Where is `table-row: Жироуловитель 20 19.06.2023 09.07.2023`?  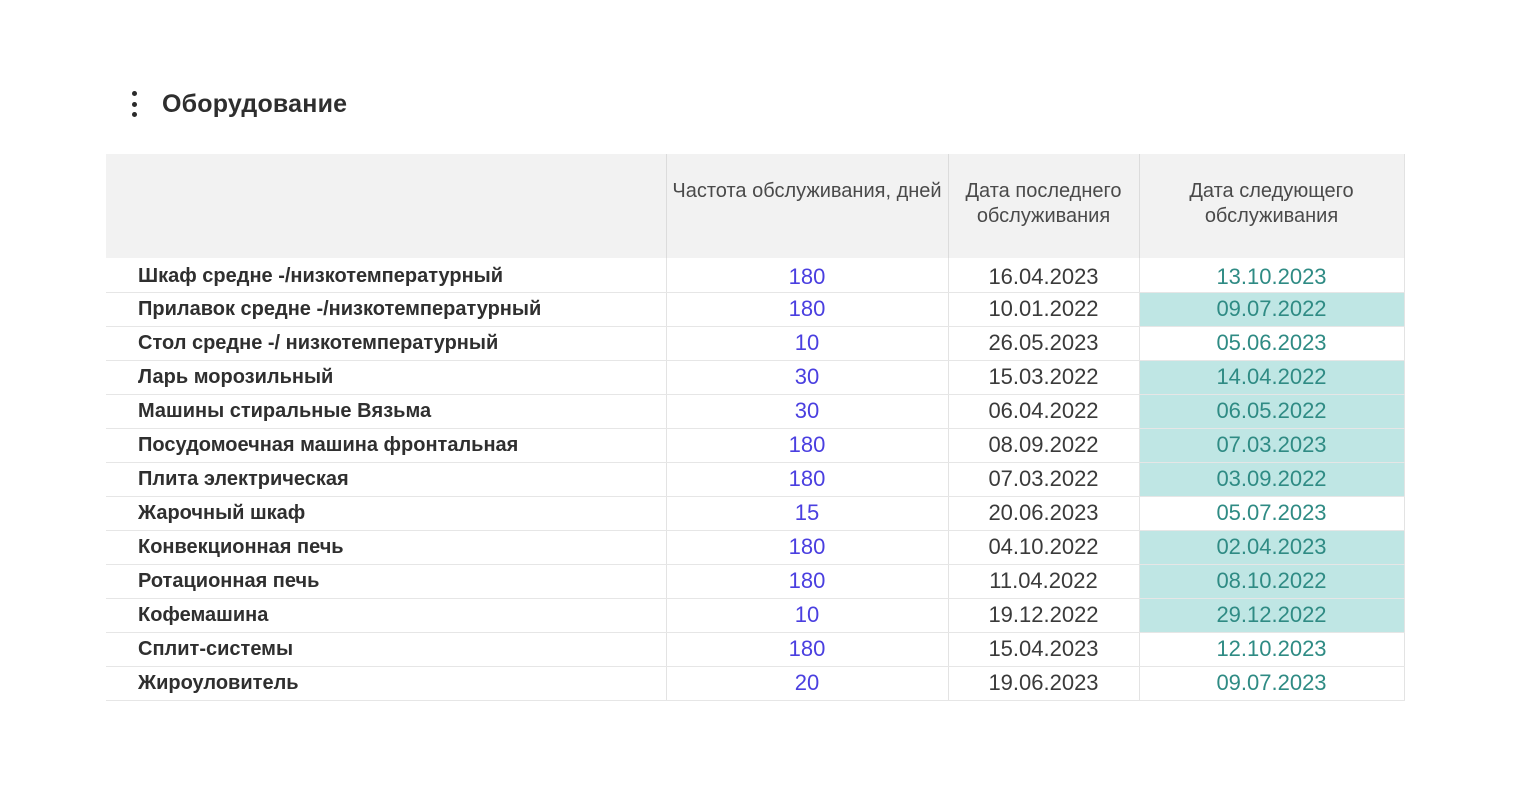 table-row: Жироуловитель 20 19.06.2023 09.07.2023 is located at coordinates (755, 683).